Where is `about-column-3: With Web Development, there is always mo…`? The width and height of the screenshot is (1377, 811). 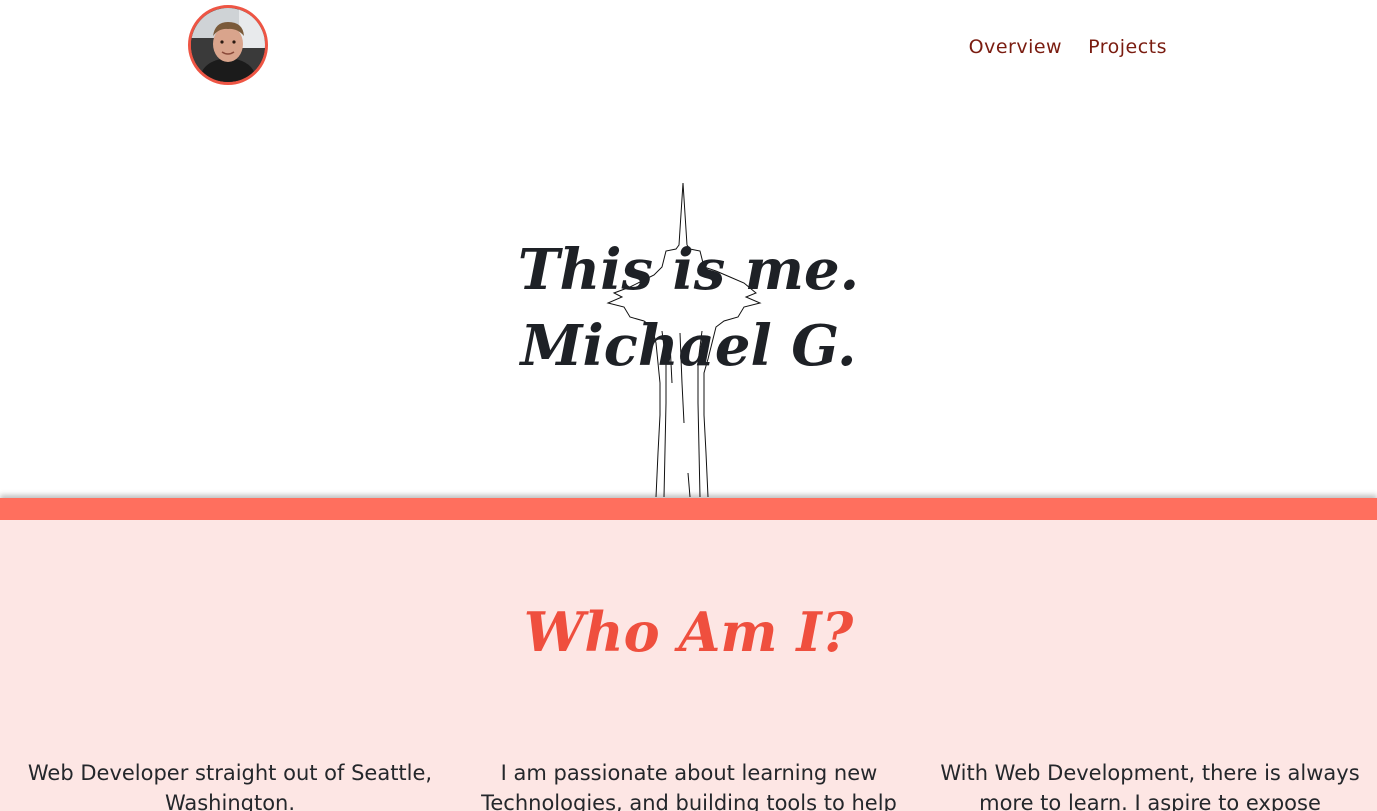
about-column-3: With Web Development, there is always mo… is located at coordinates (1150, 786).